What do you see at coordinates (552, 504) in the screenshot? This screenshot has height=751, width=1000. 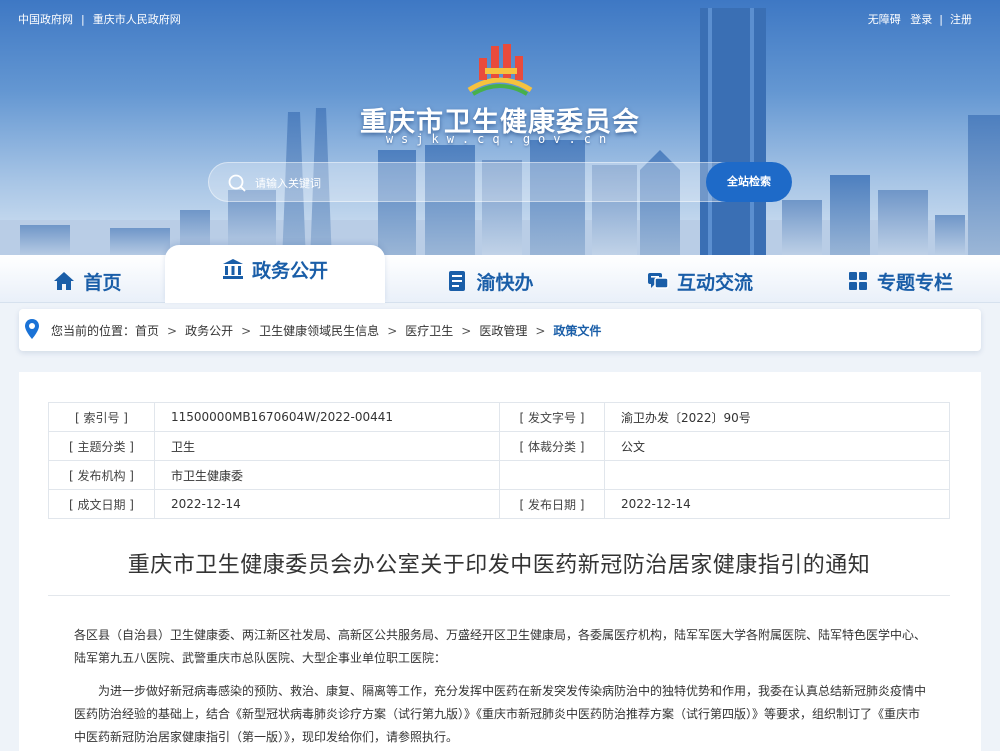 I see `meta-key: [ 发布日期 ]` at bounding box center [552, 504].